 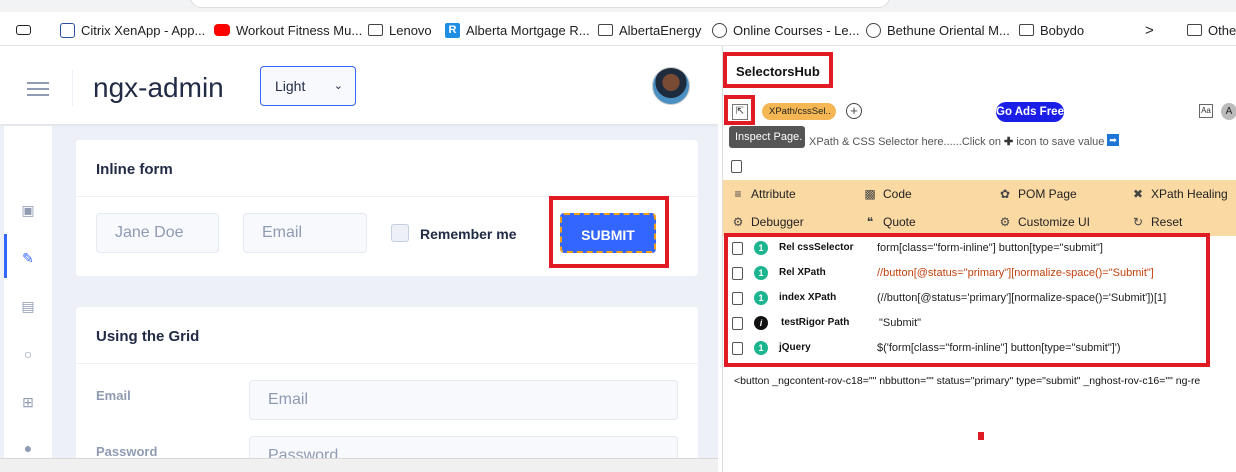 I want to click on submit-button: SUBMIT, so click(x=608, y=233).